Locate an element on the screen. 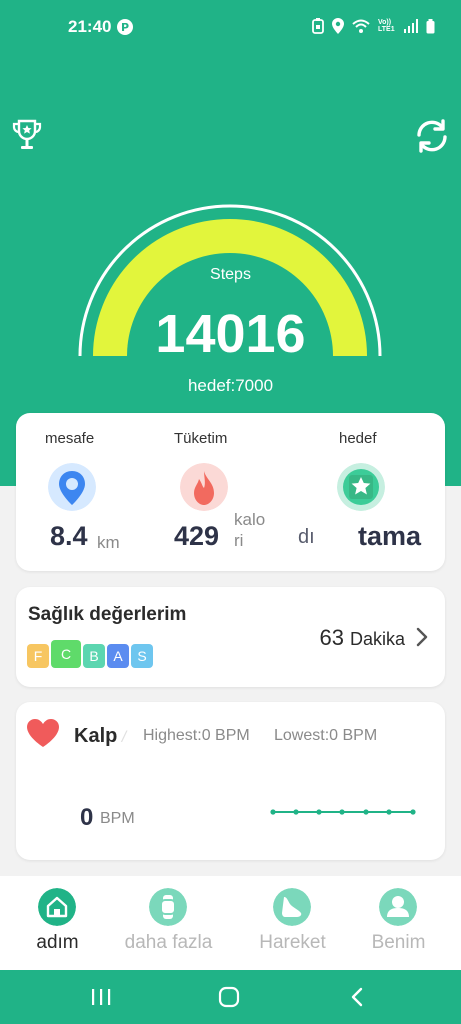 The width and height of the screenshot is (461, 1024). step-goal-label: hedef:7000 is located at coordinates (230, 385).